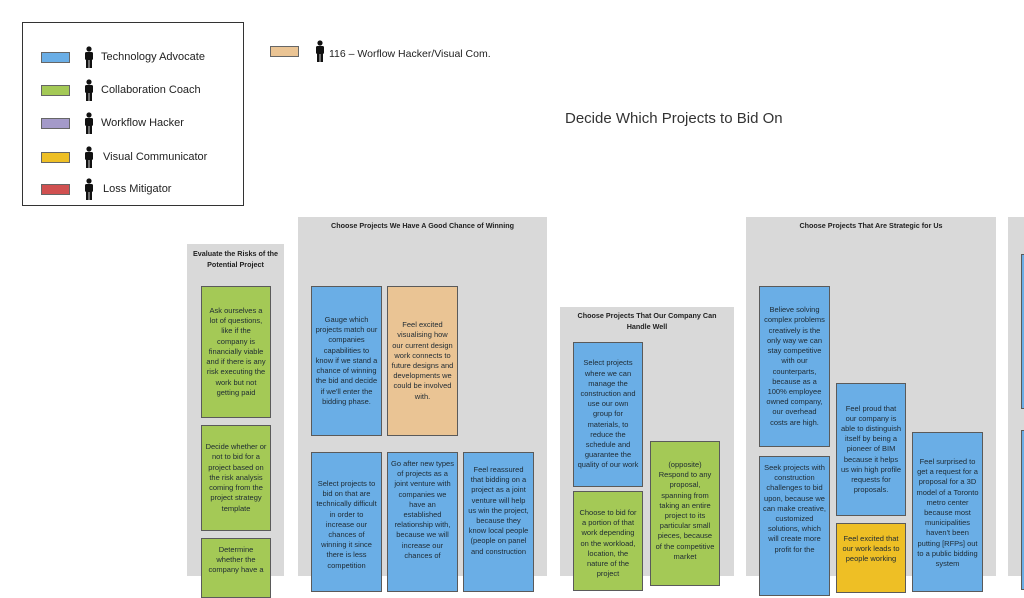  I want to click on legend-item-workflow-hacker: Workflow Hacker, so click(112, 123).